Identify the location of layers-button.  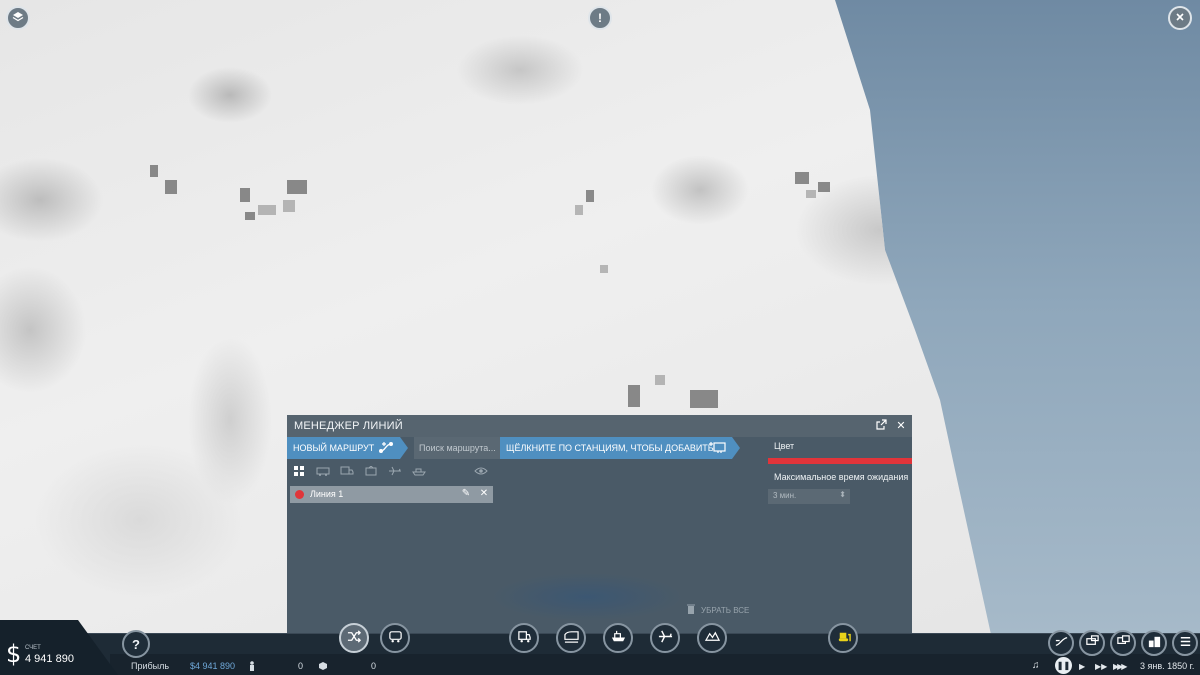
(18, 18).